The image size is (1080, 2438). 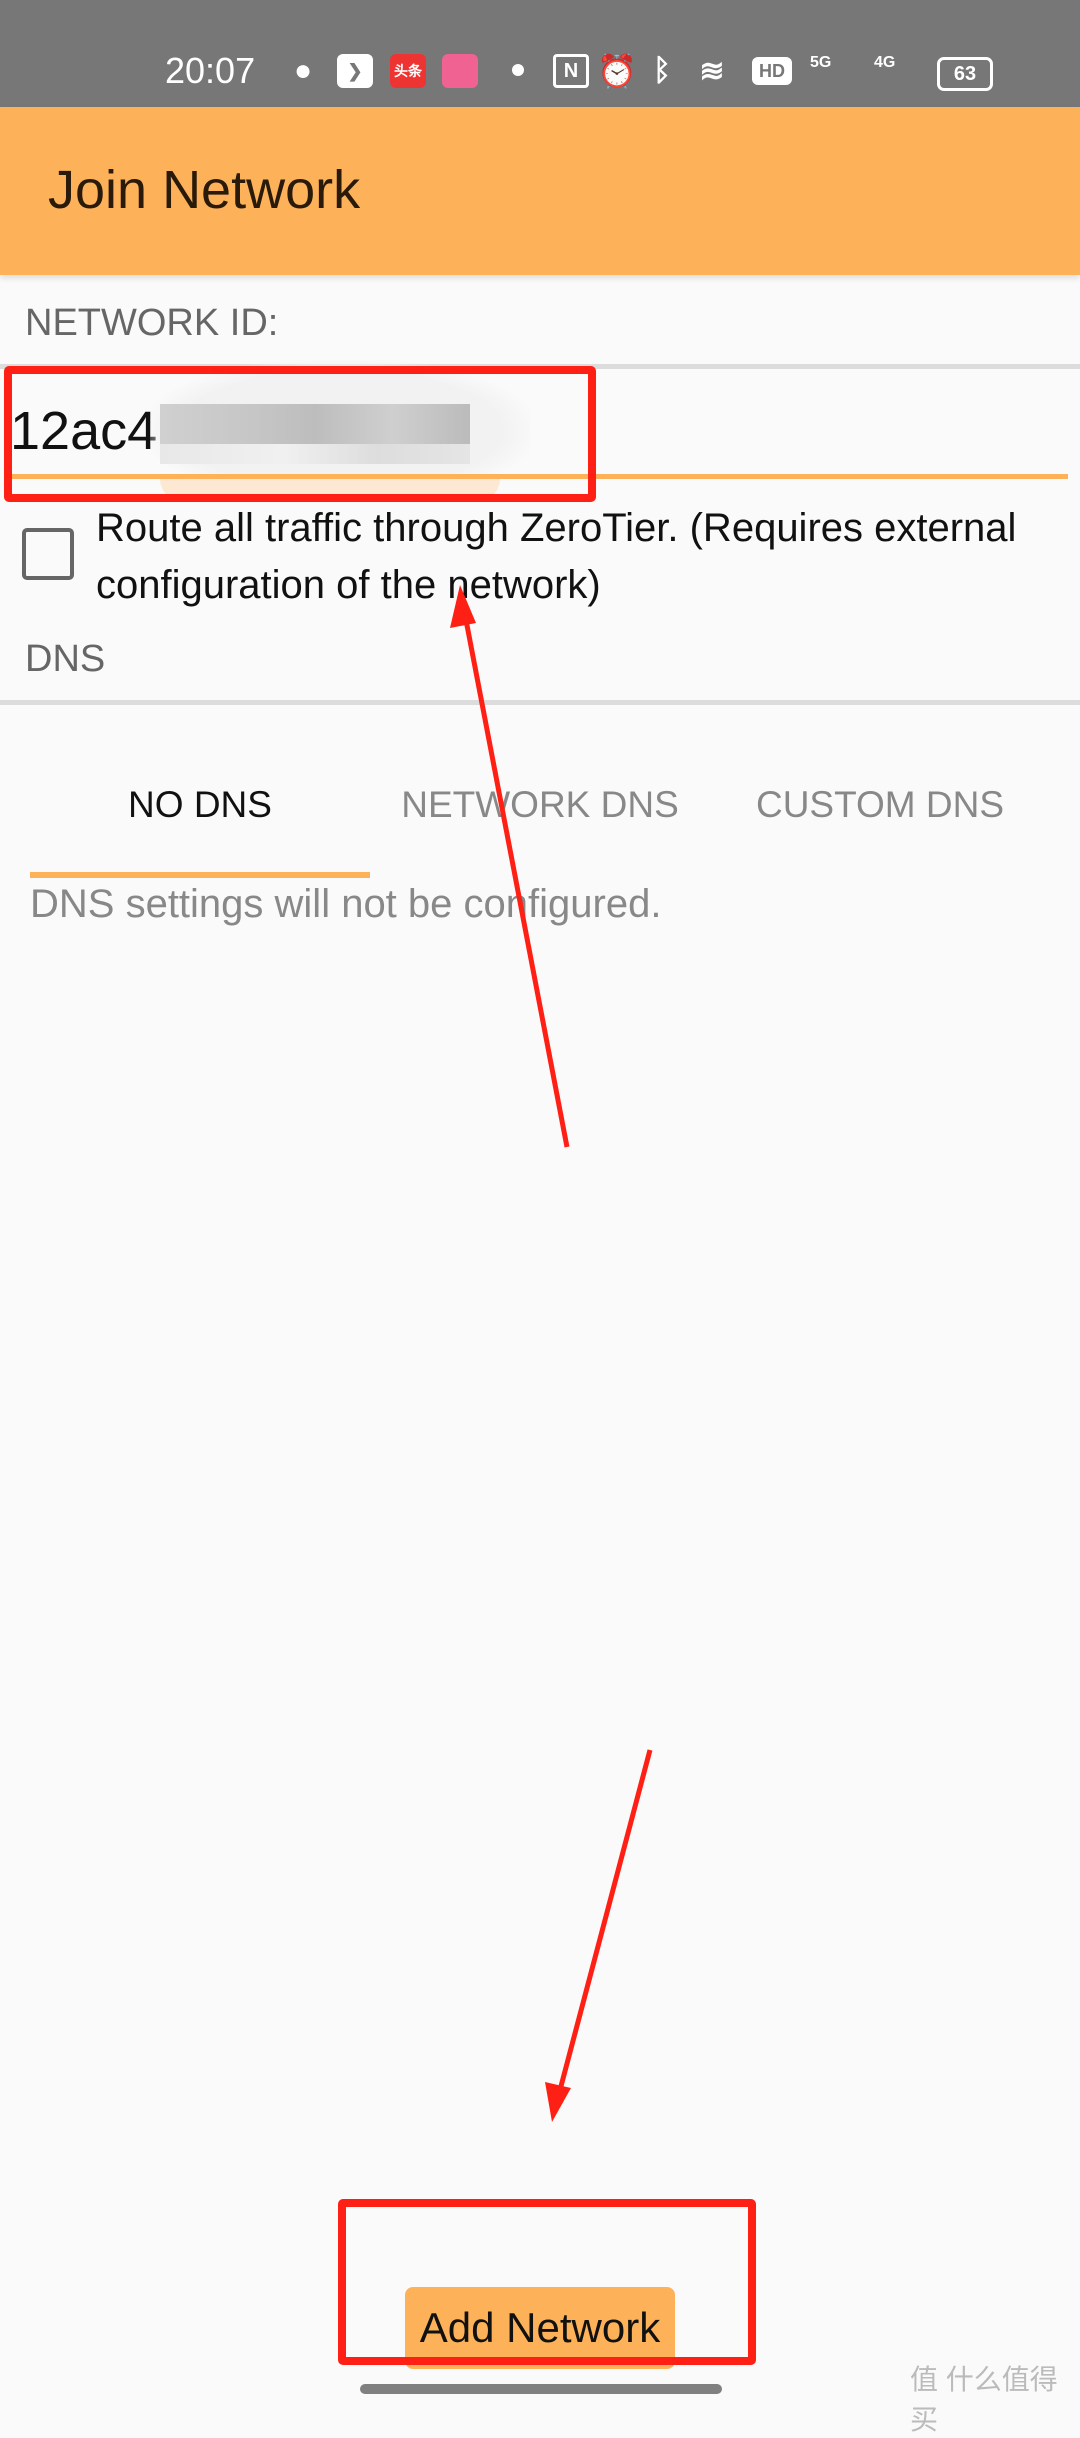 What do you see at coordinates (551, 1353) in the screenshot?
I see `annotation-arrows` at bounding box center [551, 1353].